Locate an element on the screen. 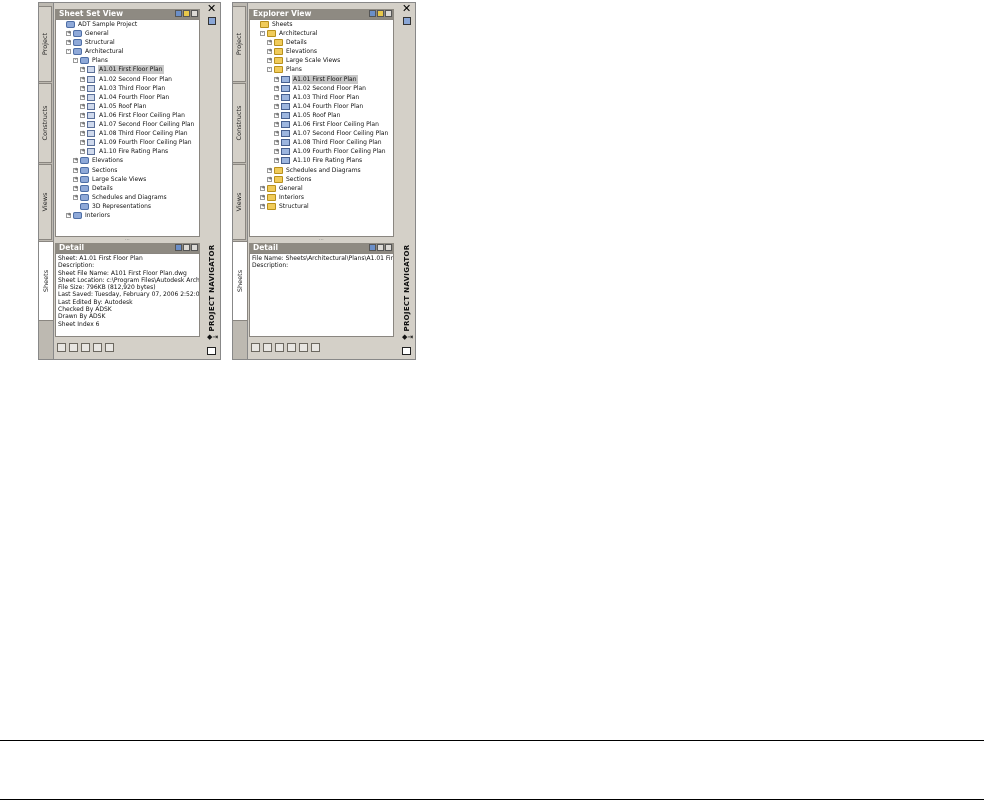 The image size is (984, 812). tree-item: + A1.05 Roof Plan is located at coordinates (127, 106).